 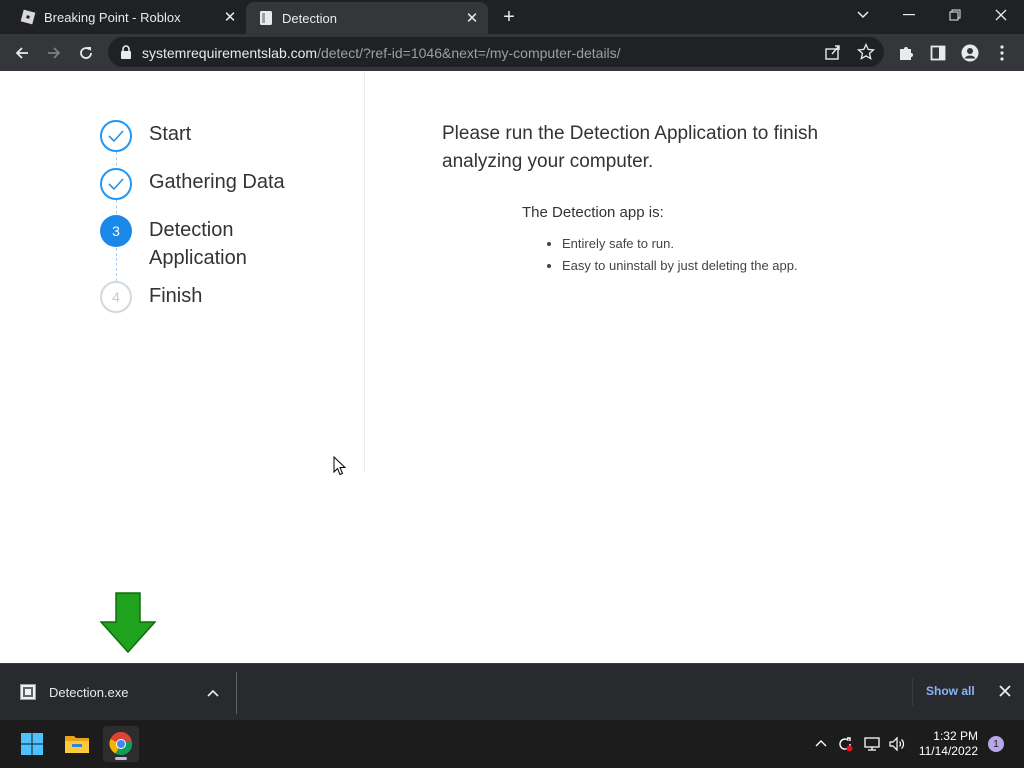 I want to click on show-all-downloads-link: Show all, so click(x=950, y=691).